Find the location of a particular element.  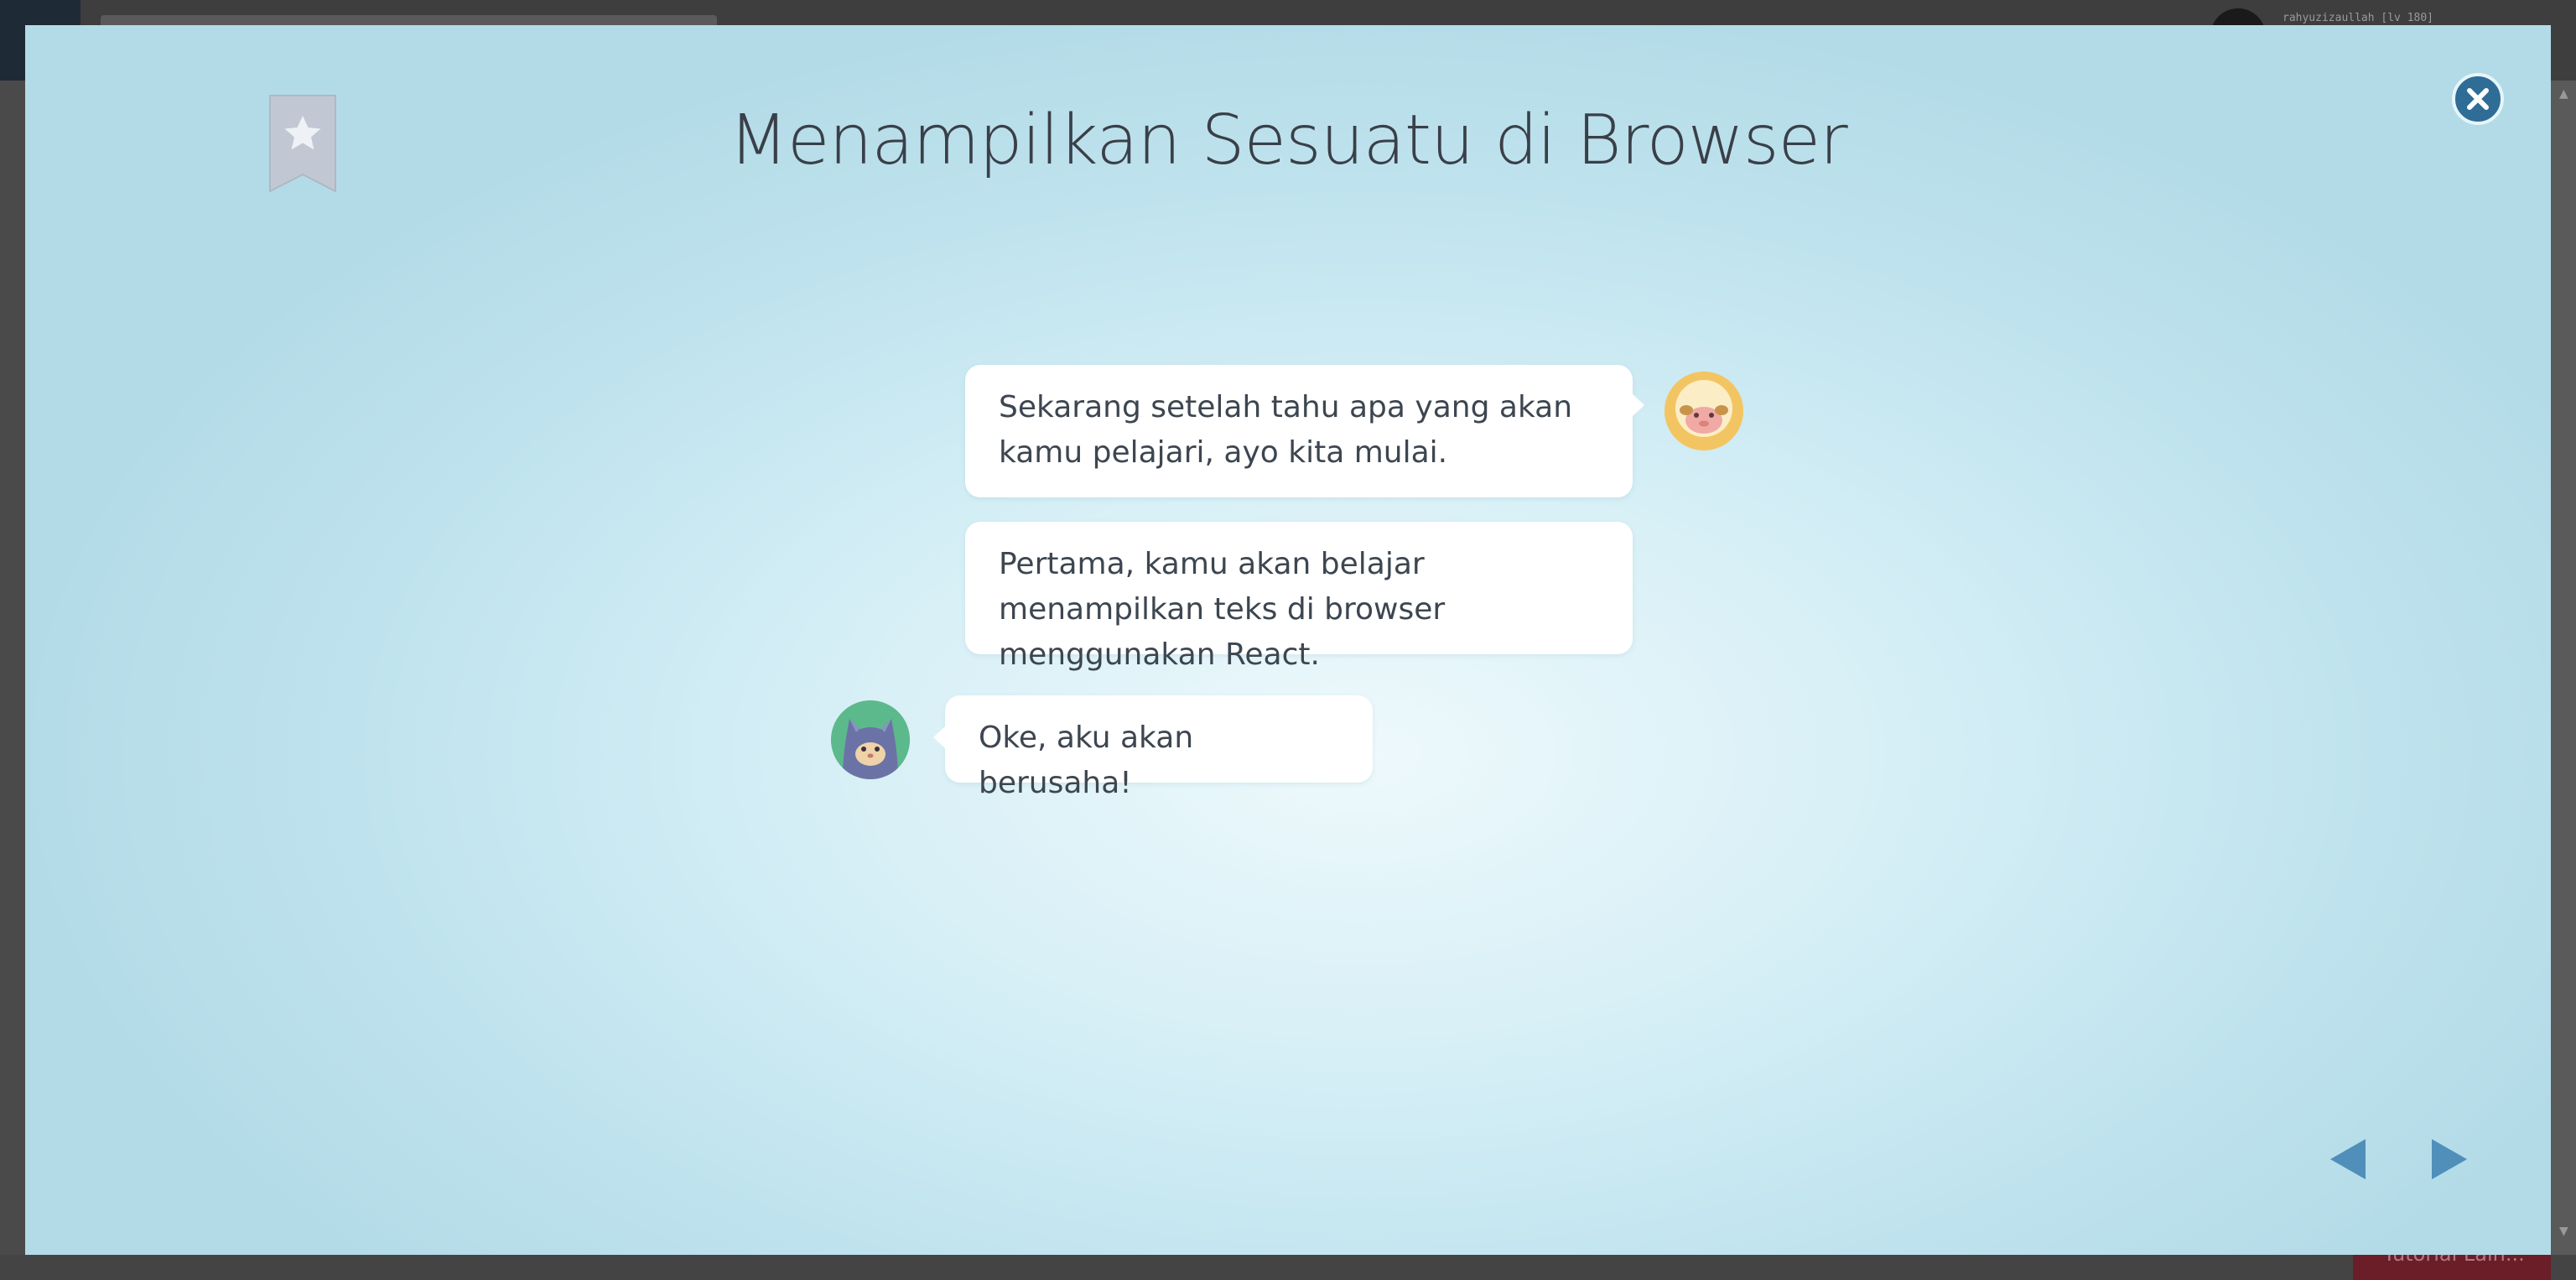

chat-bubble-3: Oke, aku akan berusaha! is located at coordinates (1153, 747).